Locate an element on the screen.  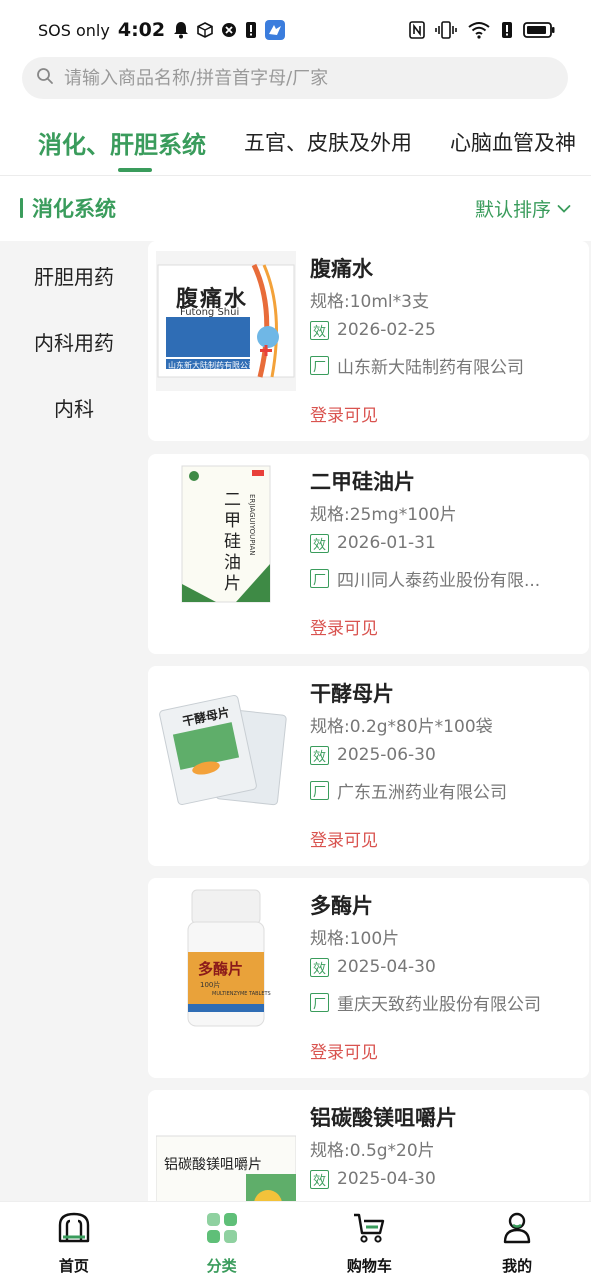
bell-icon is located at coordinates (181, 30).